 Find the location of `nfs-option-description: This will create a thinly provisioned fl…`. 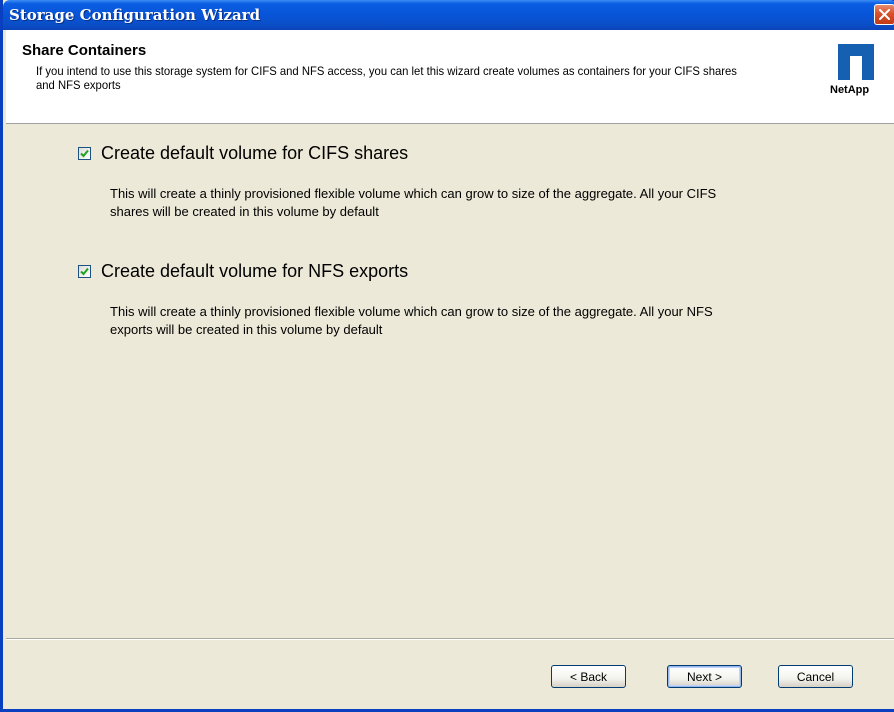

nfs-option-description: This will create a thinly provisioned fl… is located at coordinates (411, 320).